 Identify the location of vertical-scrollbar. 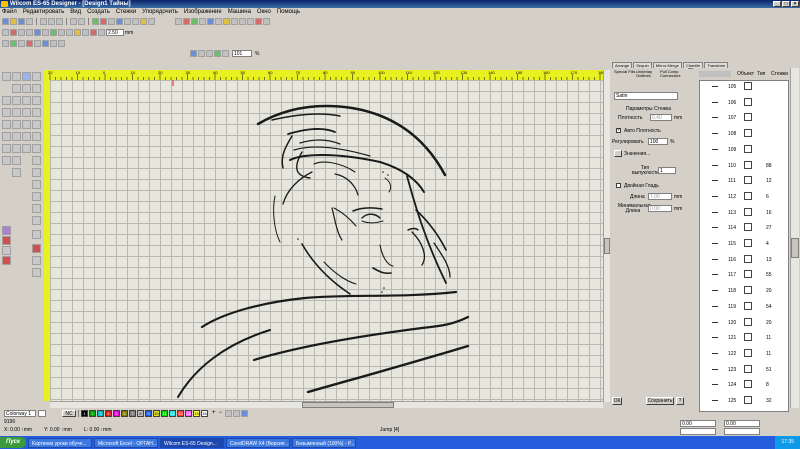
(606, 236).